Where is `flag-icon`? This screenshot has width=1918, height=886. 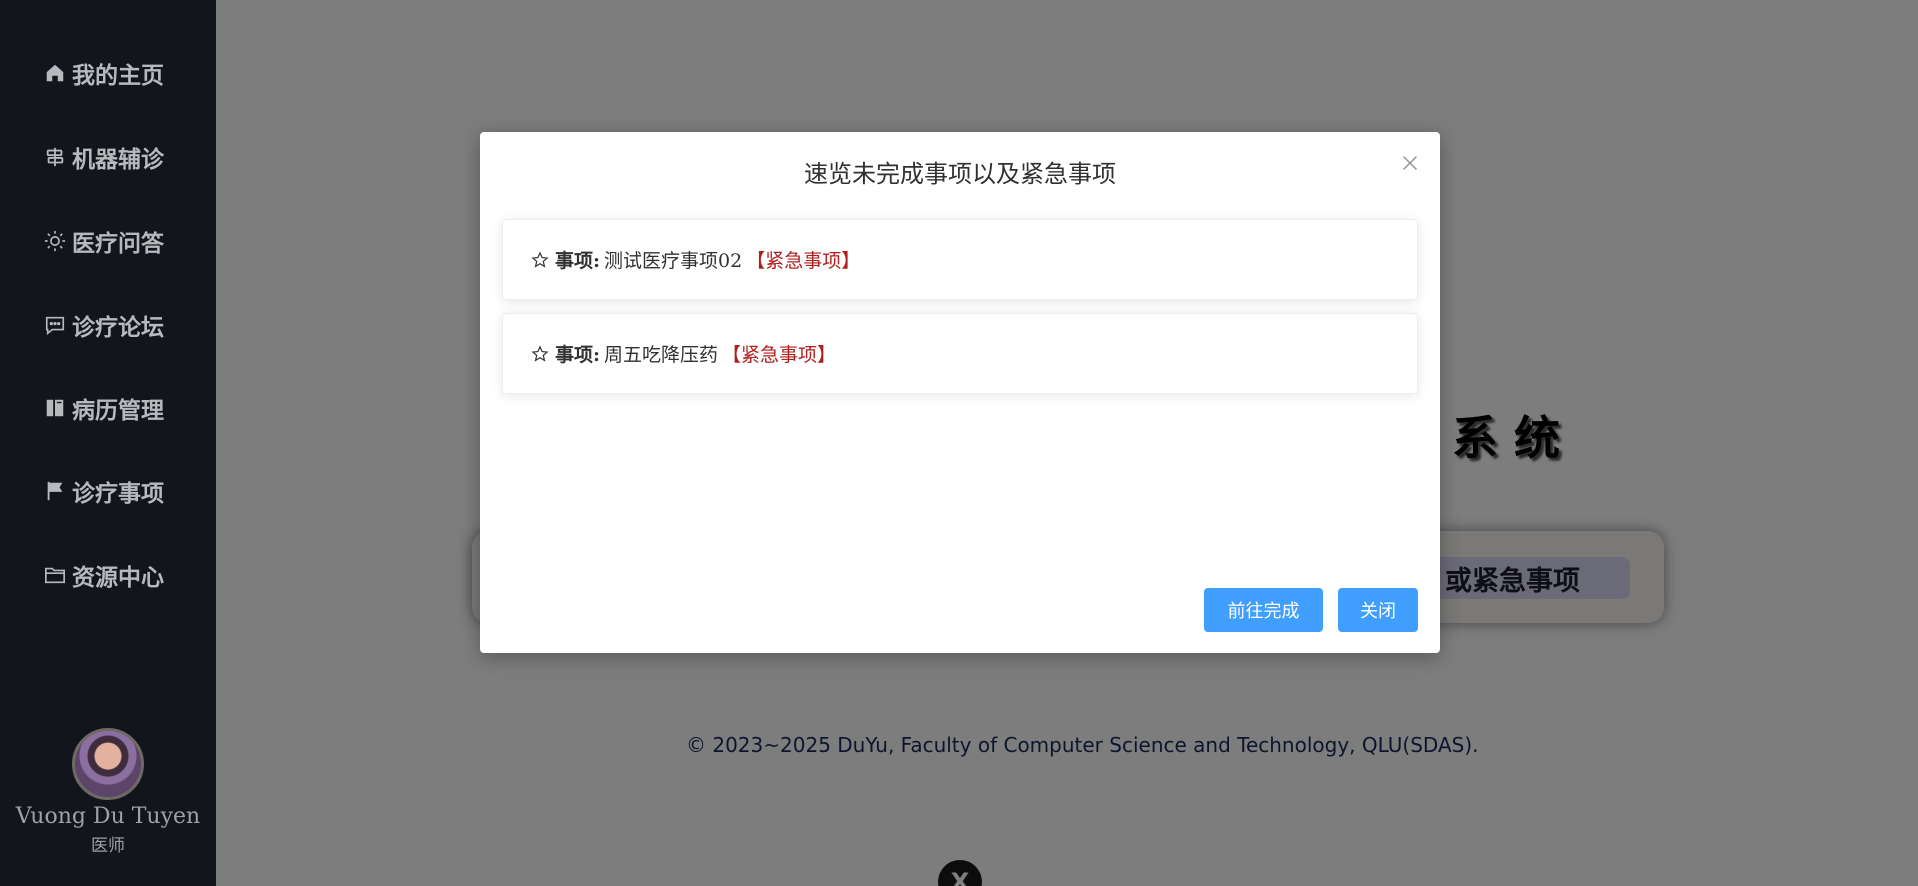
flag-icon is located at coordinates (55, 491).